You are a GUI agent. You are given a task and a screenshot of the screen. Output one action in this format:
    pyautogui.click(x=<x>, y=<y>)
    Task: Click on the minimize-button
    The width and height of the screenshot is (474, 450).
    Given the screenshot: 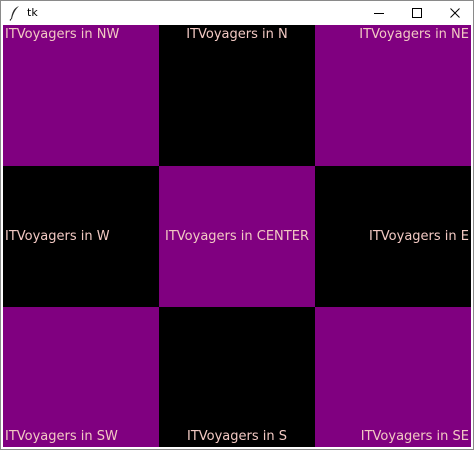 What is the action you would take?
    pyautogui.click(x=379, y=13)
    